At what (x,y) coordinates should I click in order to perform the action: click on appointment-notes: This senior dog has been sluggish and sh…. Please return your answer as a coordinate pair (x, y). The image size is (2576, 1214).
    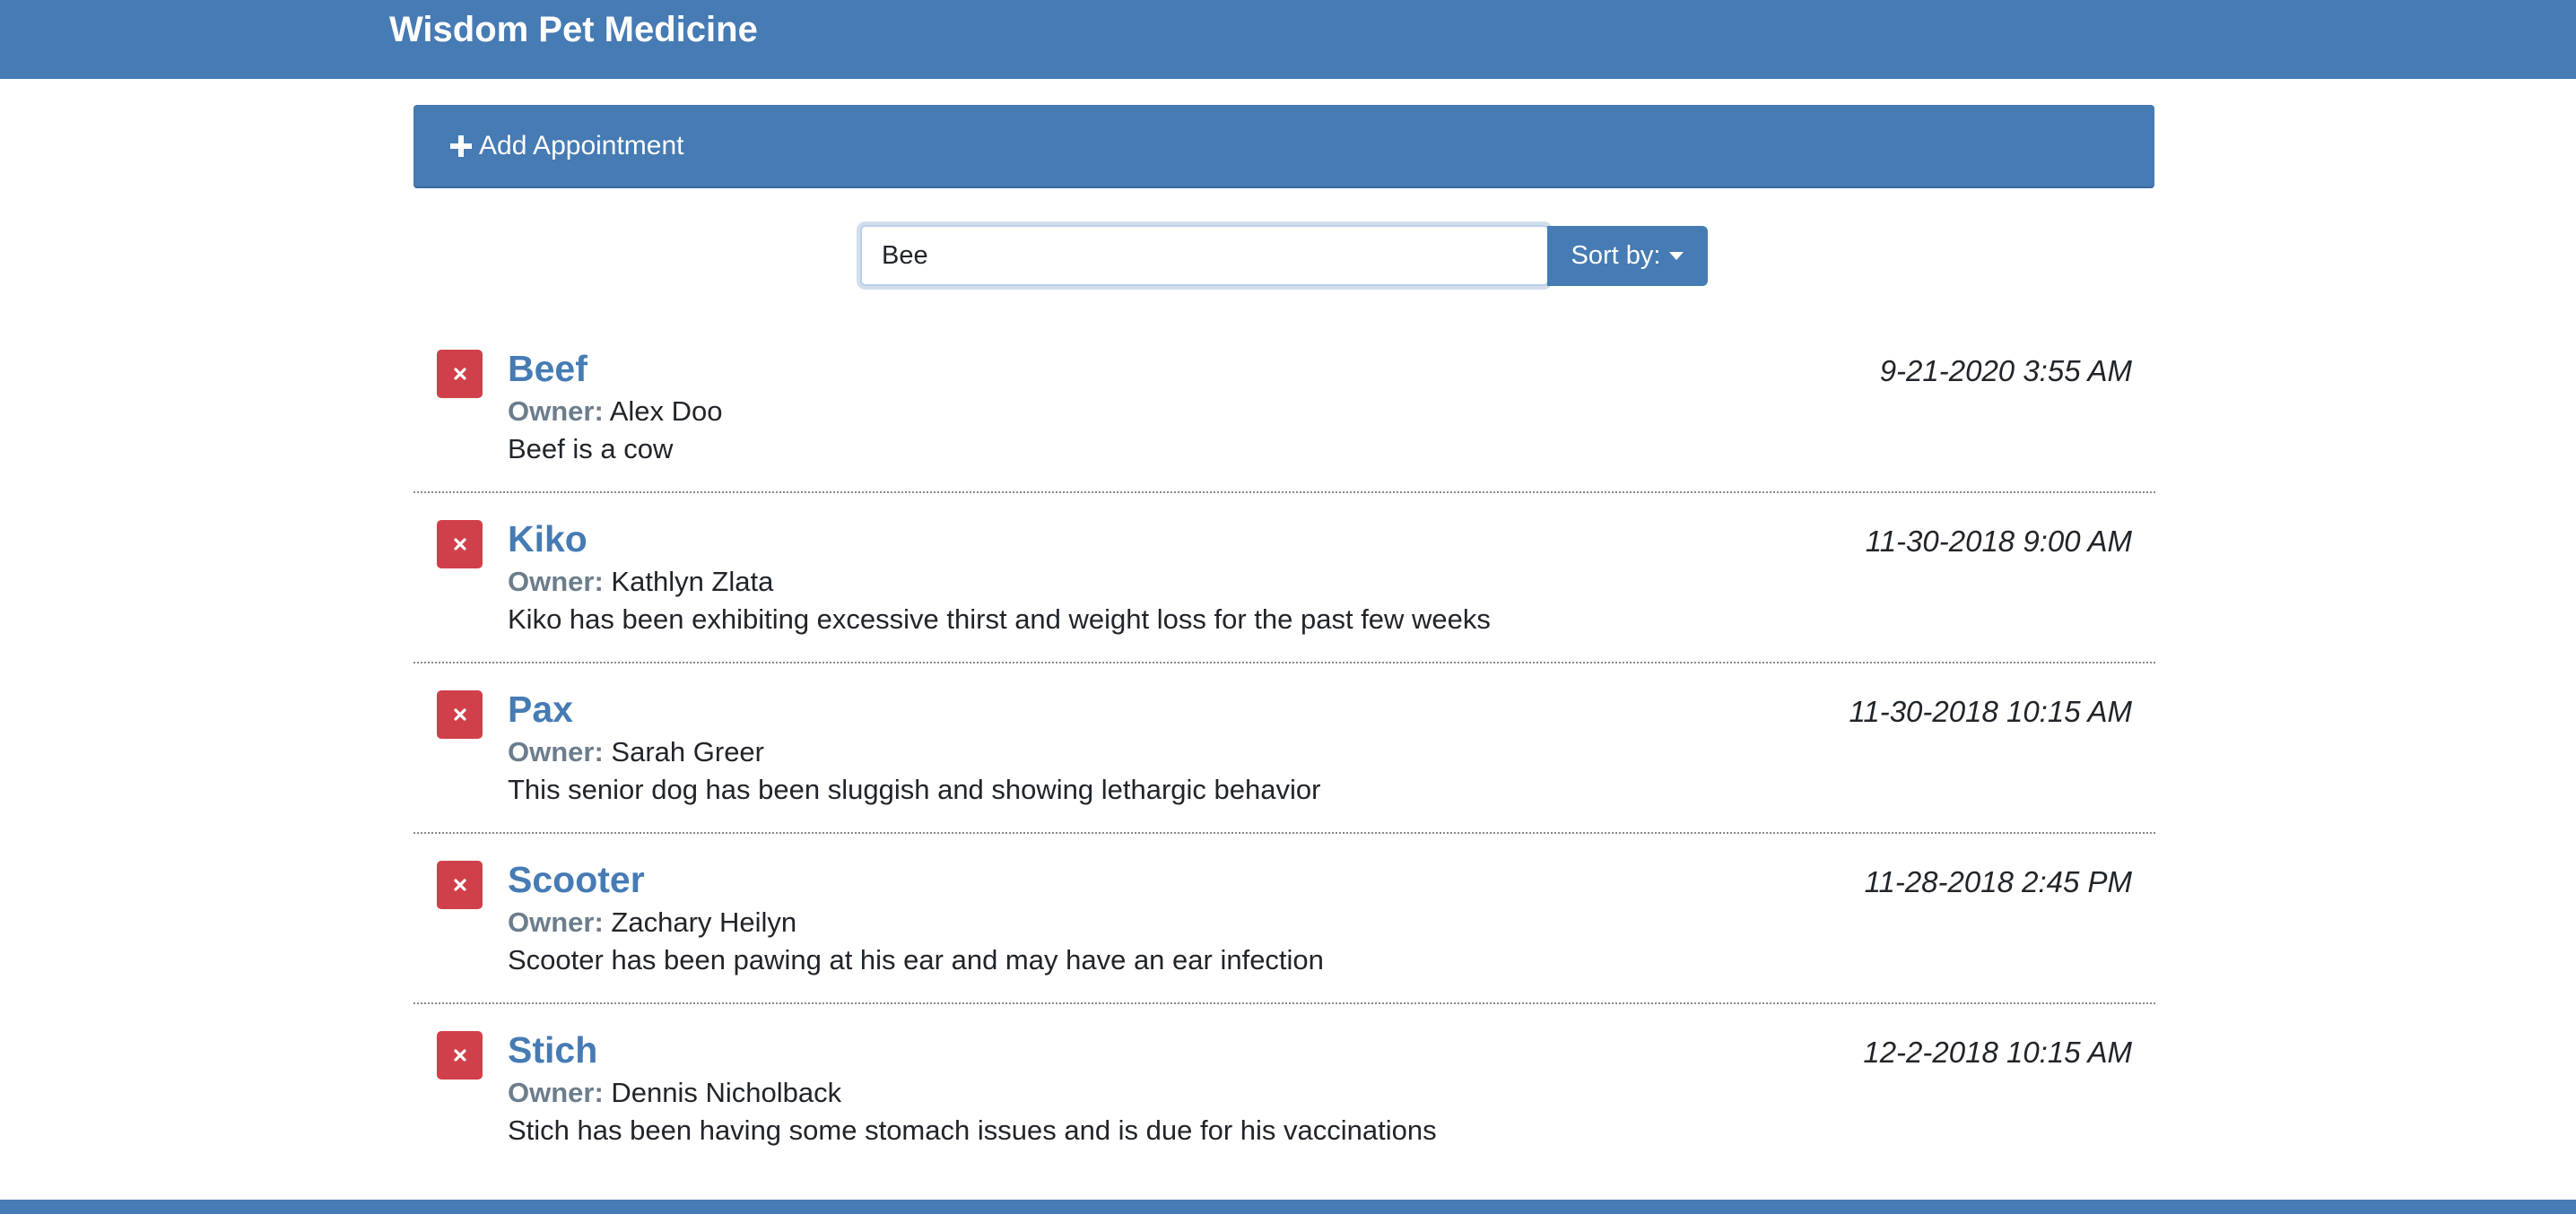
    Looking at the image, I should click on (914, 789).